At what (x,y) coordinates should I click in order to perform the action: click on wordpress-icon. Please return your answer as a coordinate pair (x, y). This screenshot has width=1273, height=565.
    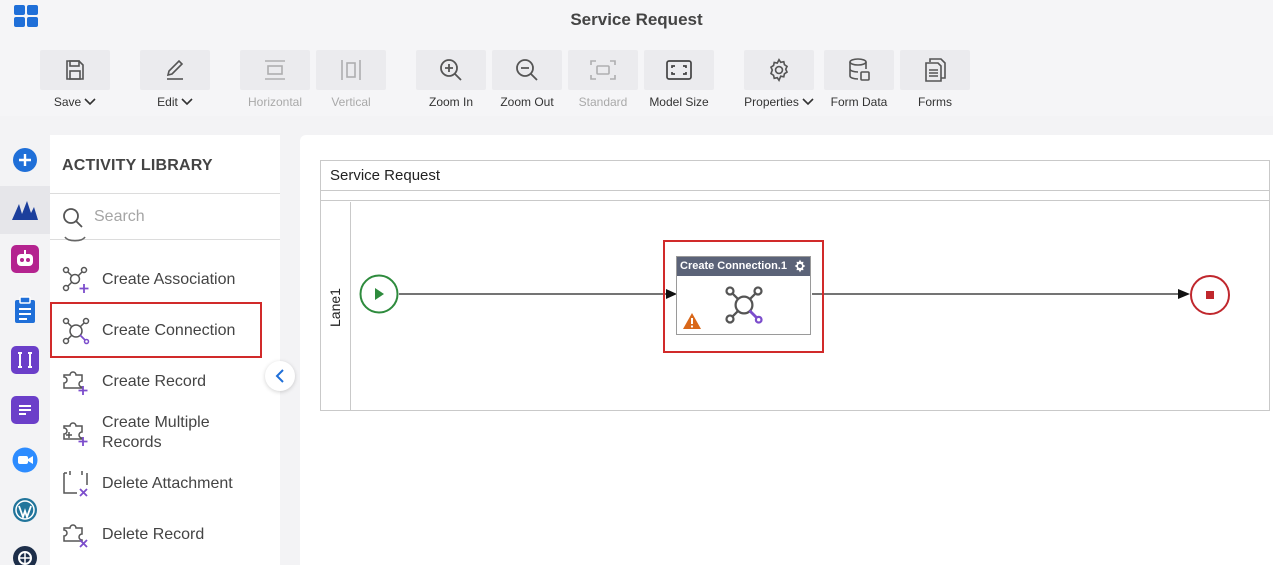
    Looking at the image, I should click on (25, 510).